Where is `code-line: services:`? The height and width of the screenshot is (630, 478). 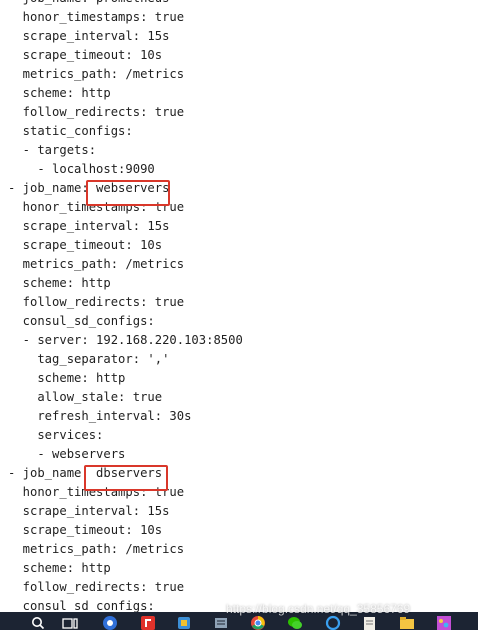 code-line: services: is located at coordinates (56, 435).